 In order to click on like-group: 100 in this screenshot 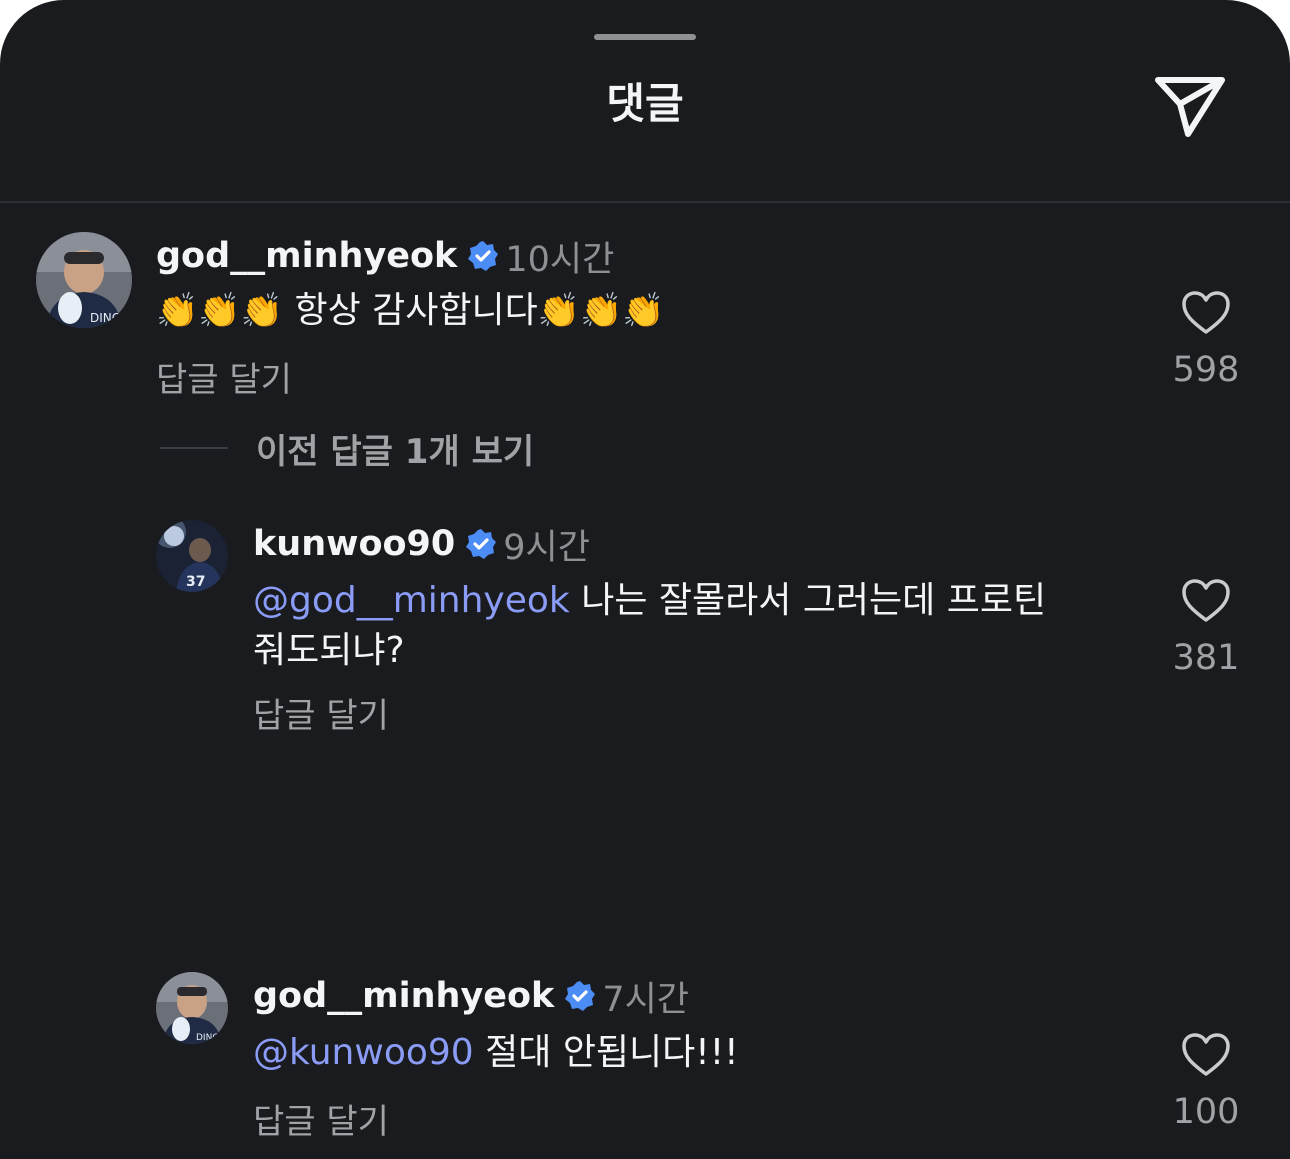, I will do `click(1206, 1082)`.